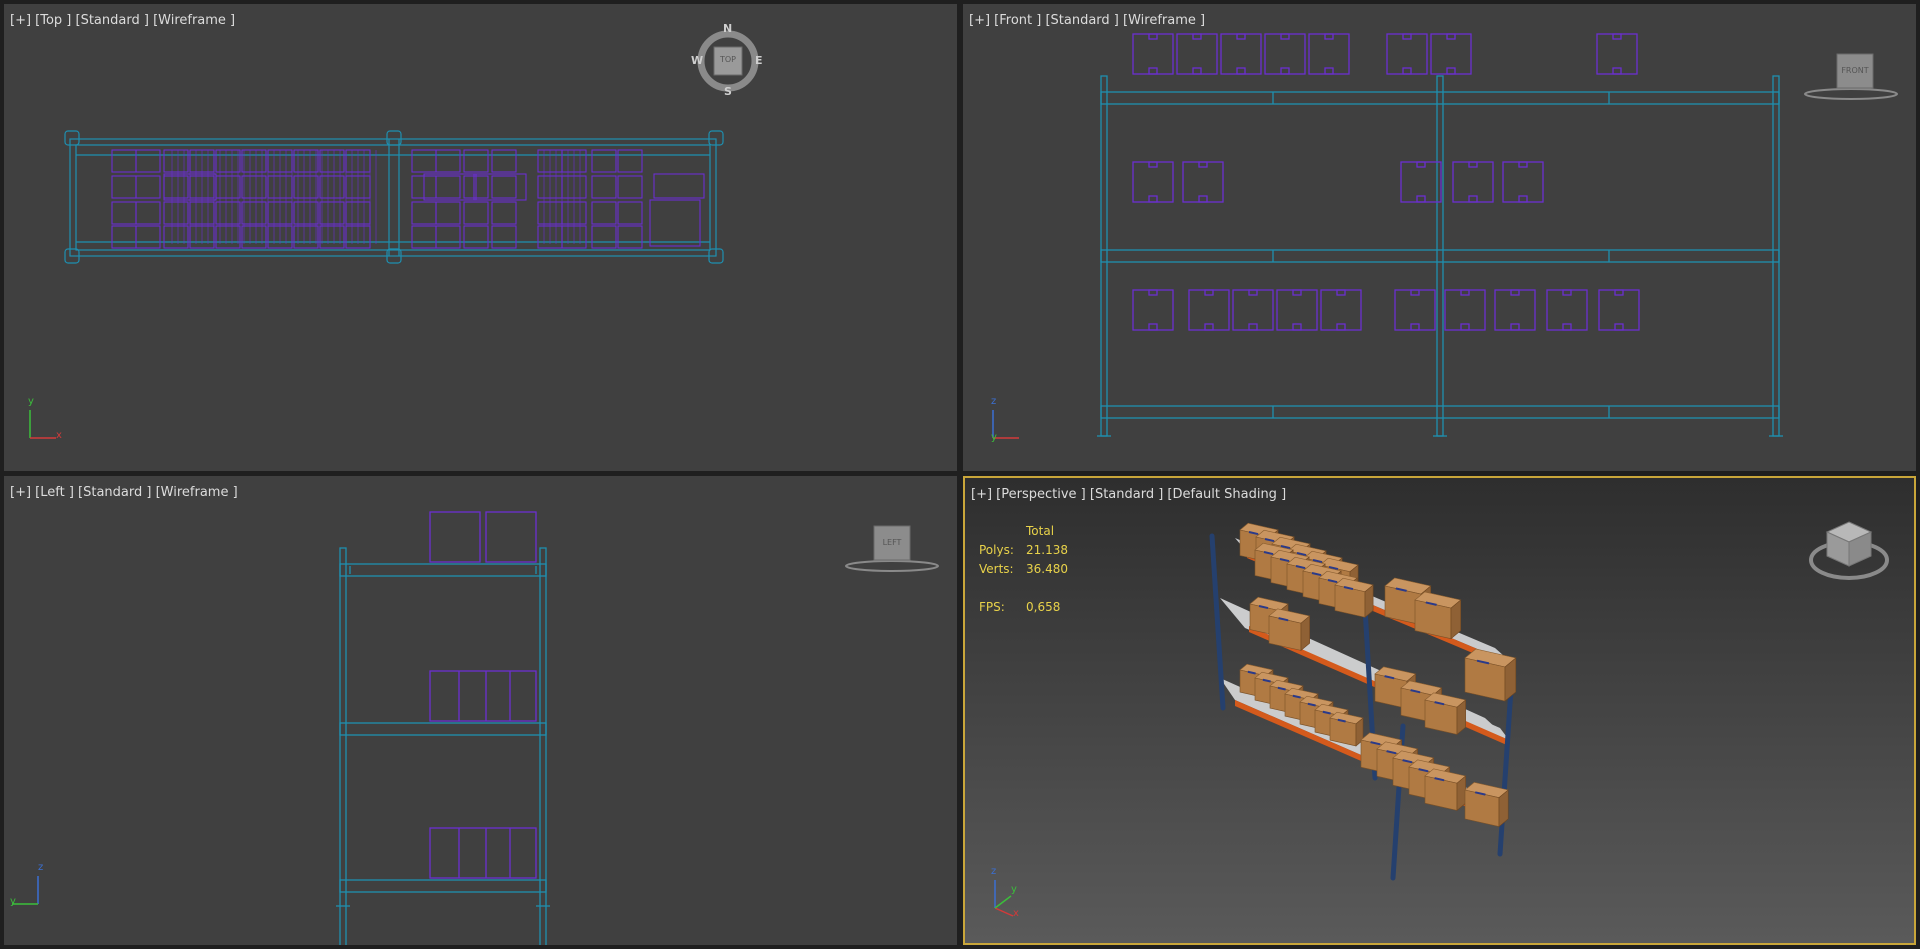 The width and height of the screenshot is (1920, 949). I want to click on perspective-shaded-scene, so click(1363, 701).